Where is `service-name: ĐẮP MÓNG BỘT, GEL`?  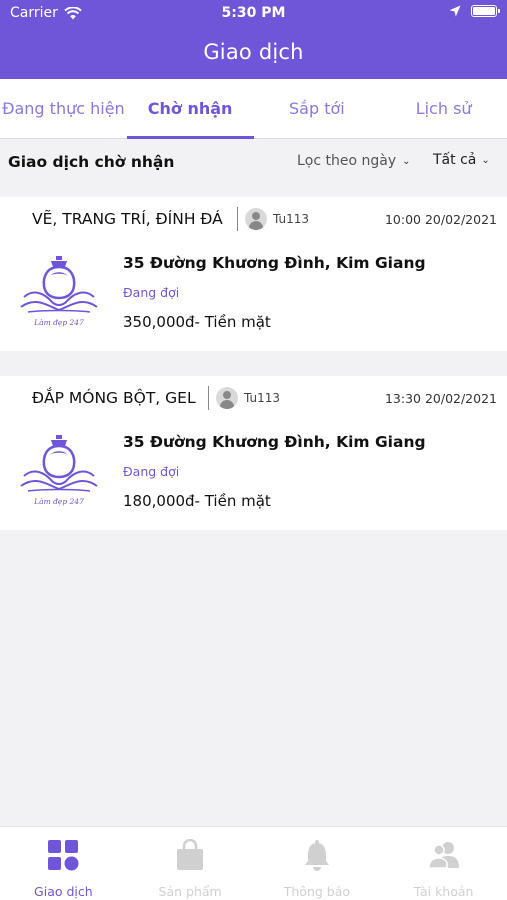
service-name: ĐẮP MÓNG BỘT, GEL is located at coordinates (114, 398).